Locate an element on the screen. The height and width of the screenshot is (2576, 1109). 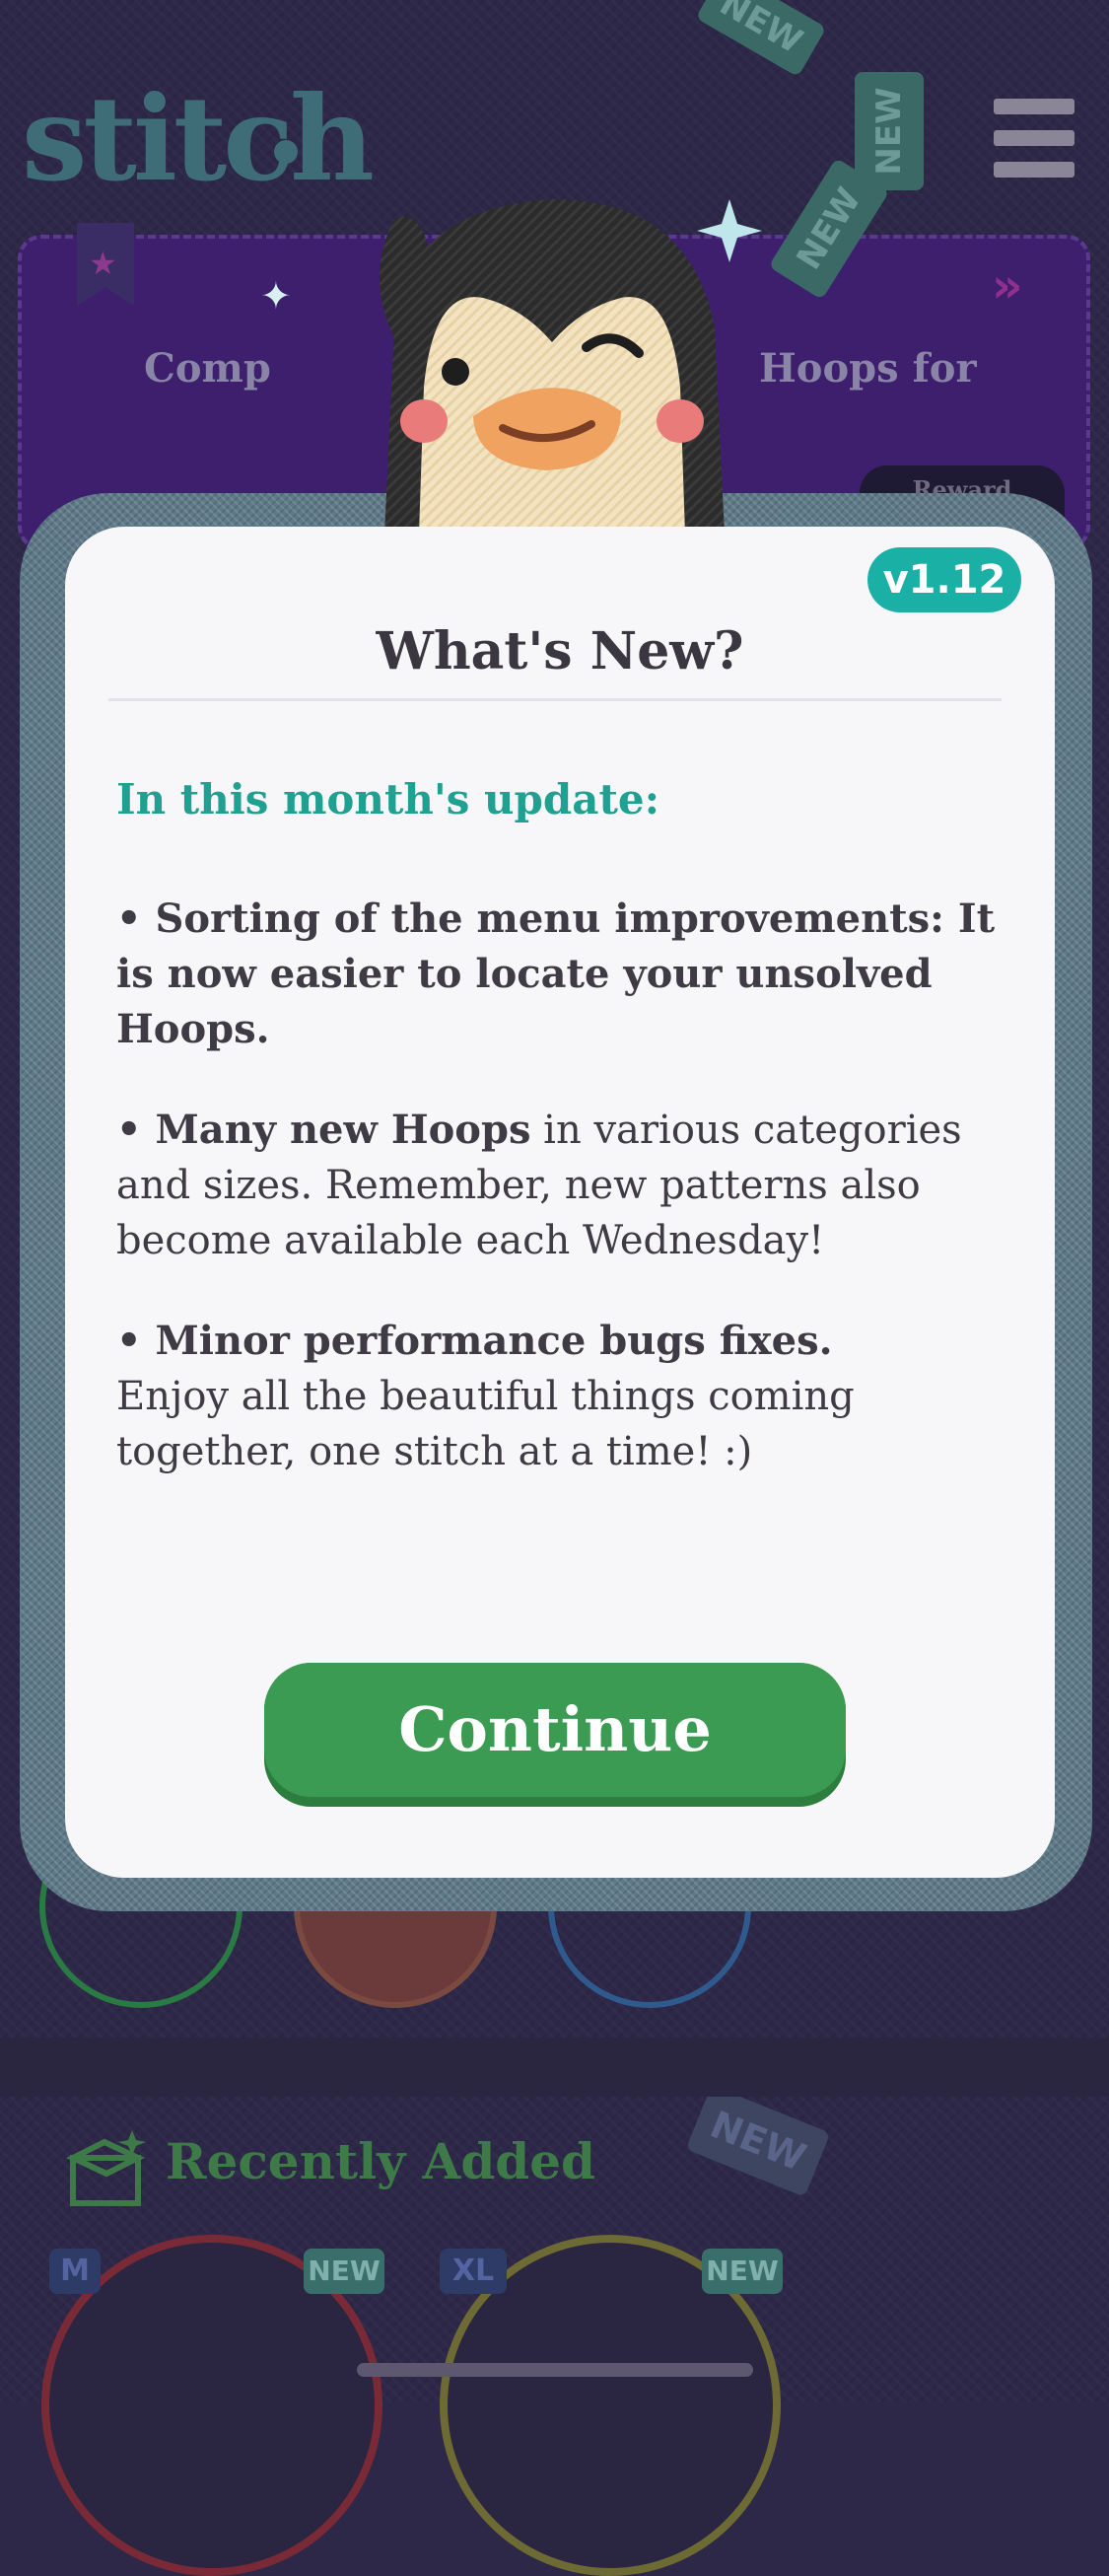
gift-box-icon is located at coordinates (106, 2168).